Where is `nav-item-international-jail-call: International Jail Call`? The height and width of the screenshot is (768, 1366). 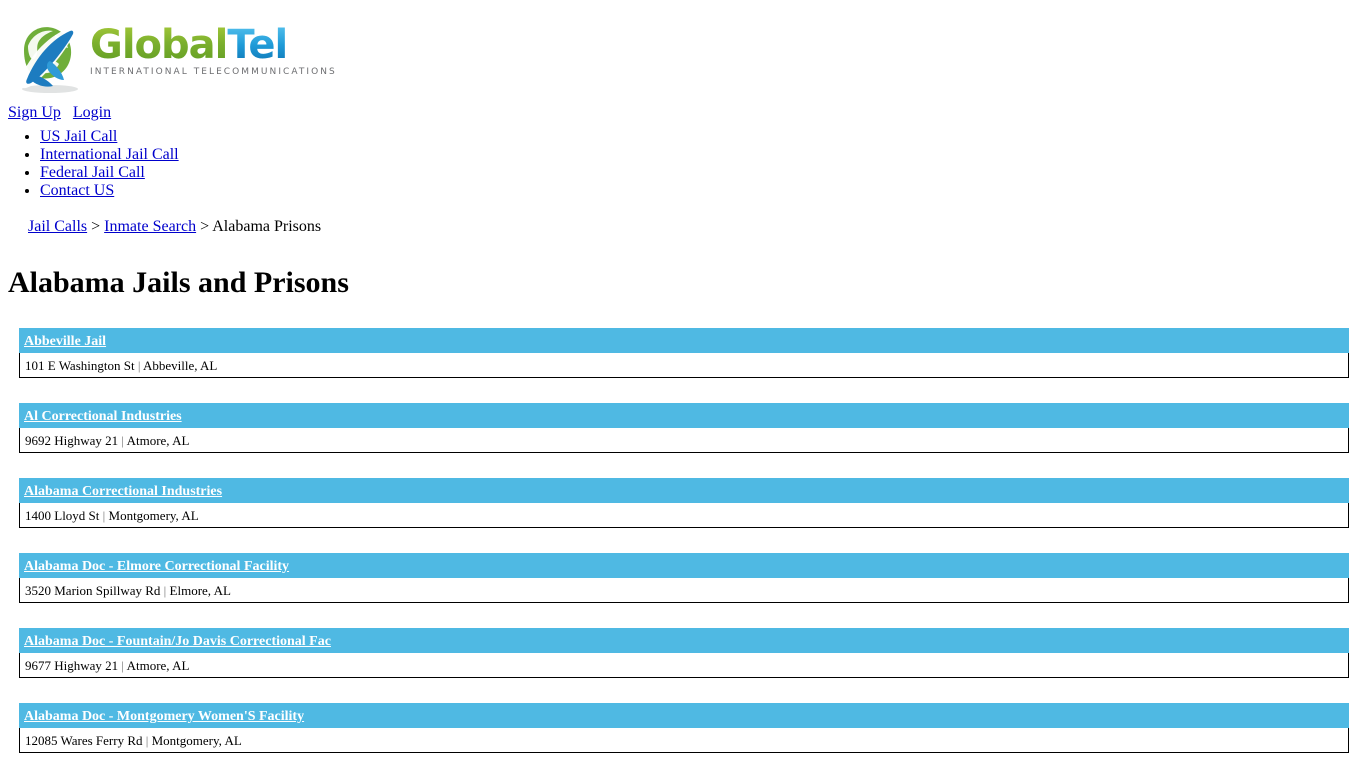
nav-item-international-jail-call: International Jail Call is located at coordinates (703, 155).